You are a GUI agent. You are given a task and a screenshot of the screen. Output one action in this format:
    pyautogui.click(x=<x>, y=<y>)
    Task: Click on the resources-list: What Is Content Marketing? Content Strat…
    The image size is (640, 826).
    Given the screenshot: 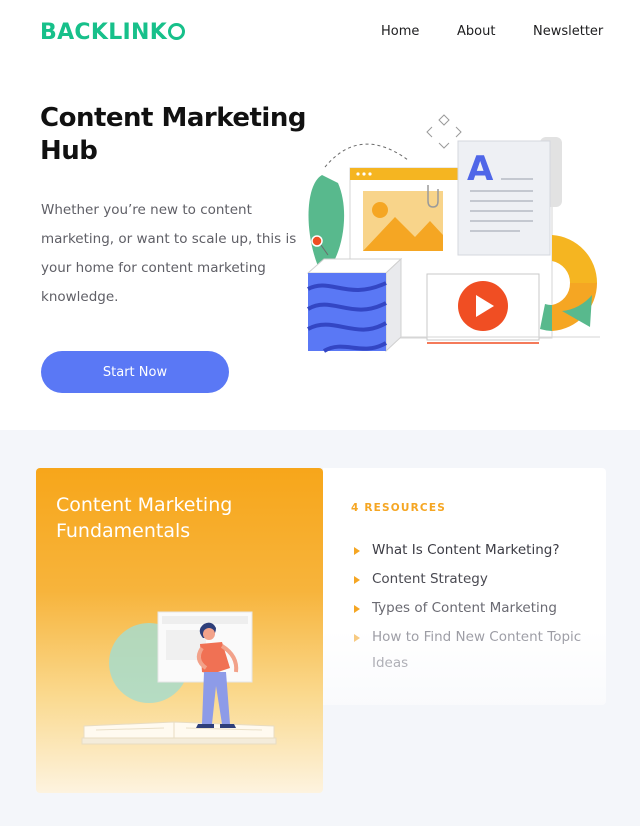 What is the action you would take?
    pyautogui.click(x=471, y=609)
    